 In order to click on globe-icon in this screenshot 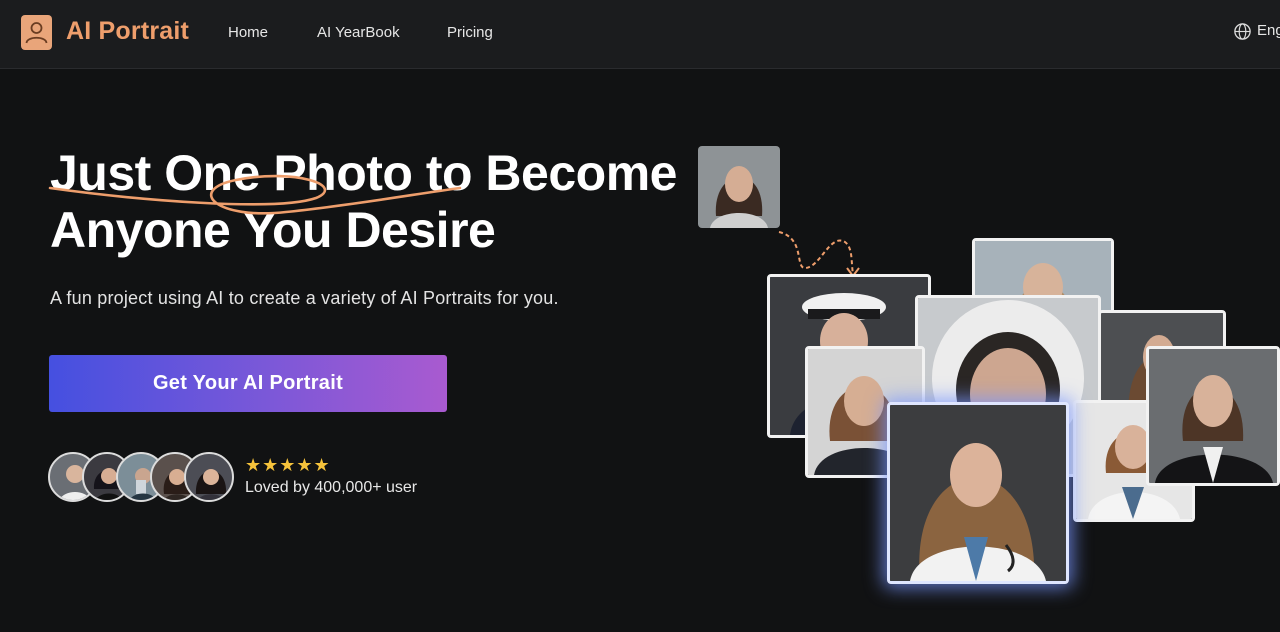, I will do `click(1242, 31)`.